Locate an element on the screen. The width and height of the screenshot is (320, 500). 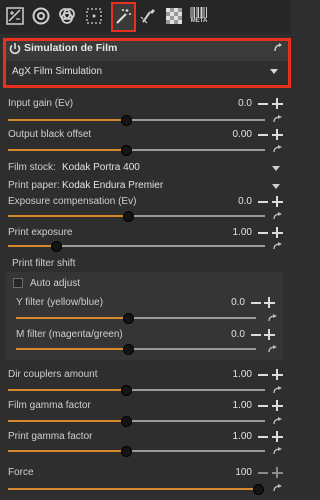
exposure-compensation-value: 0.0 is located at coordinates (232, 201).